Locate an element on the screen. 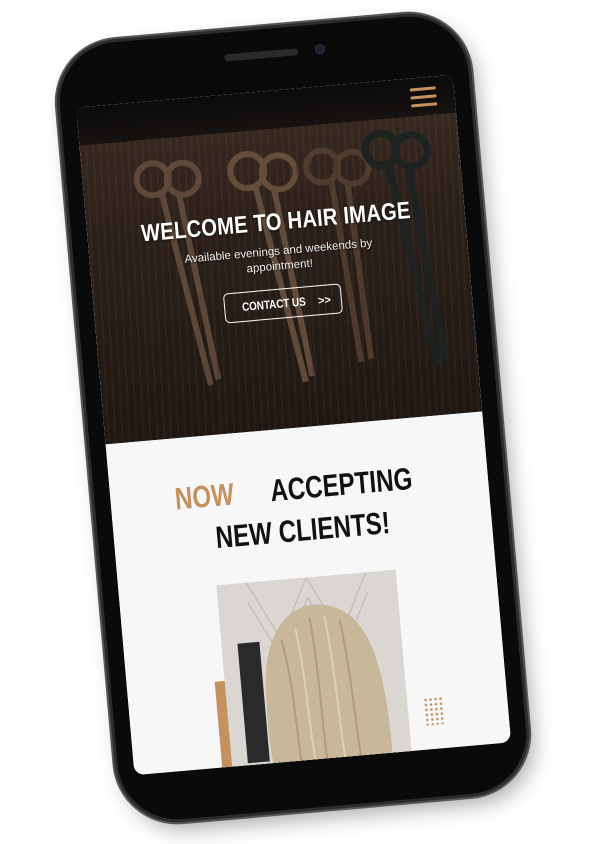 The image size is (594, 844). phone-speaker is located at coordinates (261, 55).